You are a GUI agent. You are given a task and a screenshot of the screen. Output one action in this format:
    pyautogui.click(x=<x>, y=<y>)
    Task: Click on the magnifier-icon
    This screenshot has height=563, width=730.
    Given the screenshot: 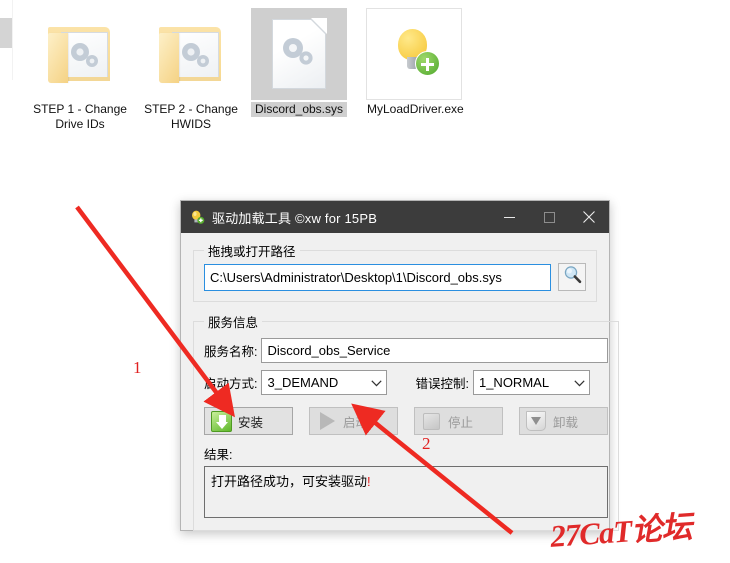 What is the action you would take?
    pyautogui.click(x=572, y=277)
    